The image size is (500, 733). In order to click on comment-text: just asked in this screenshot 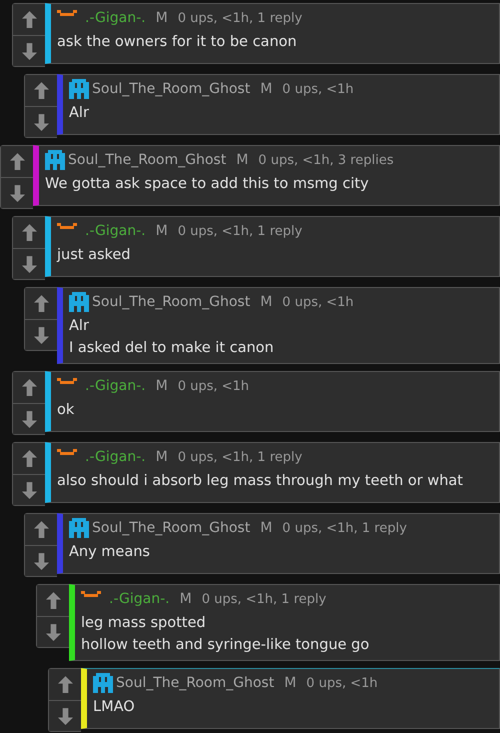, I will do `click(94, 255)`.